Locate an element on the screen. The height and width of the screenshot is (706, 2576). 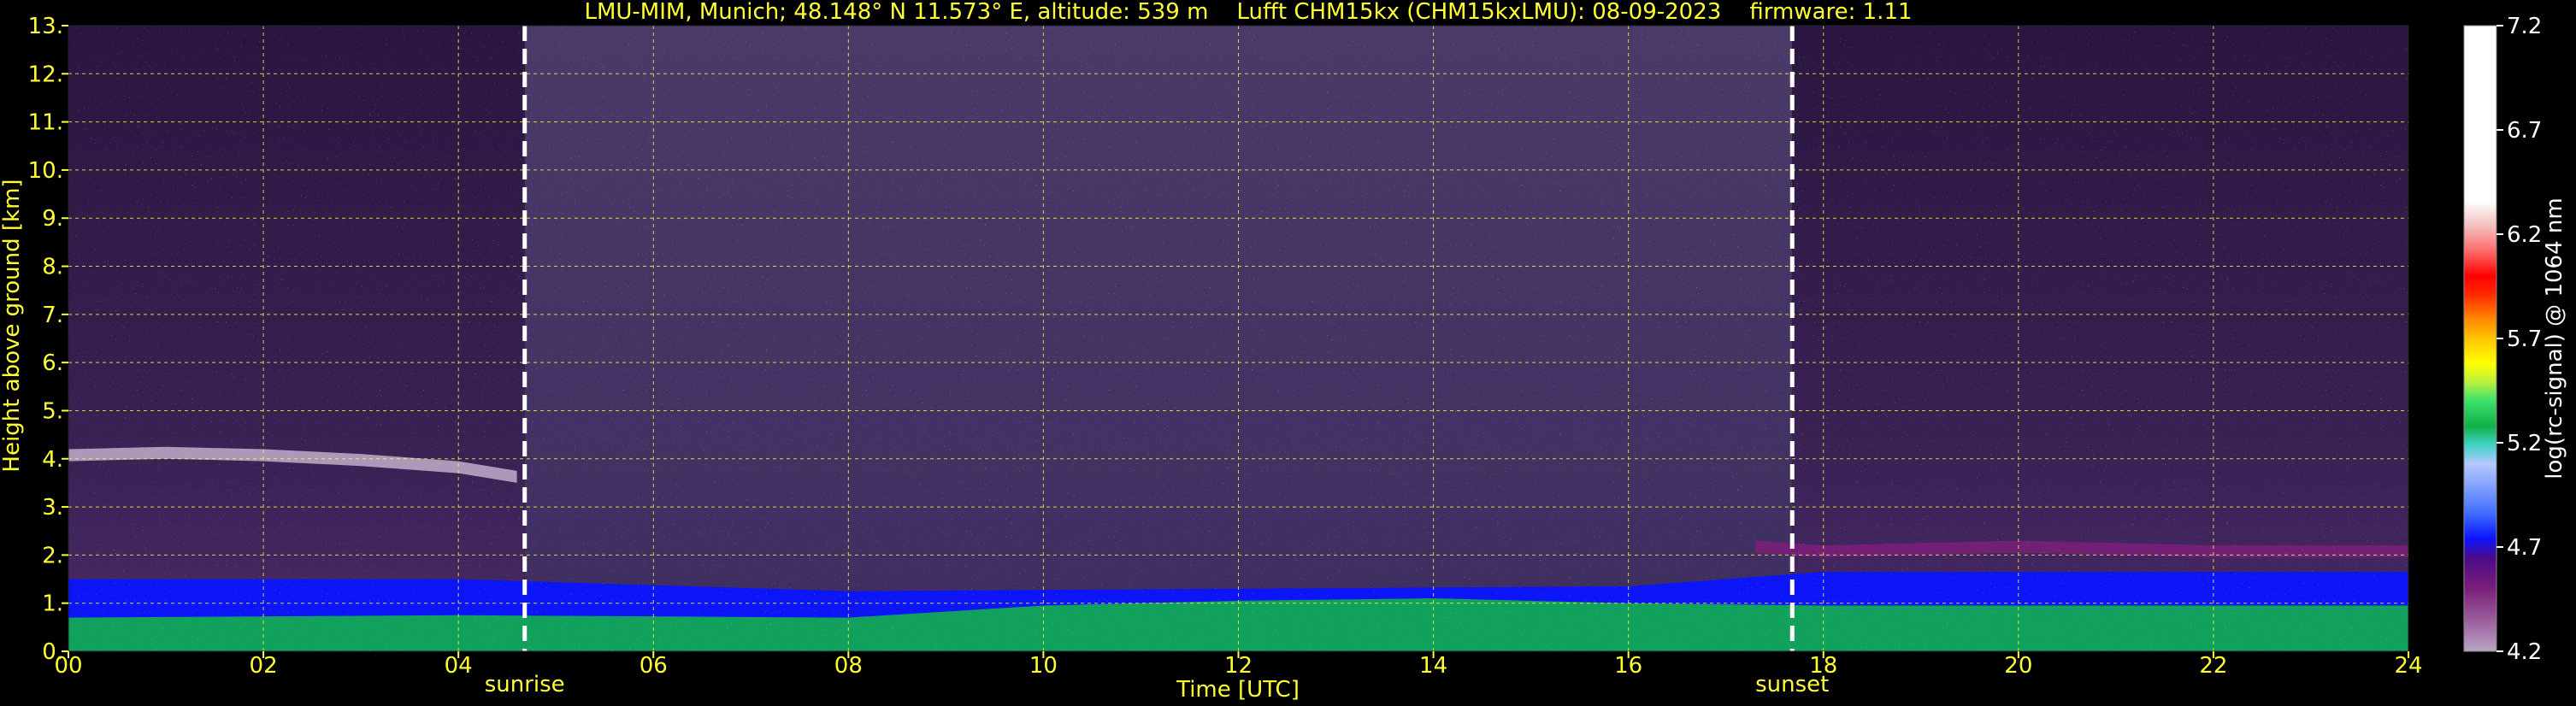
y-tick-label: 9. is located at coordinates (52, 219).